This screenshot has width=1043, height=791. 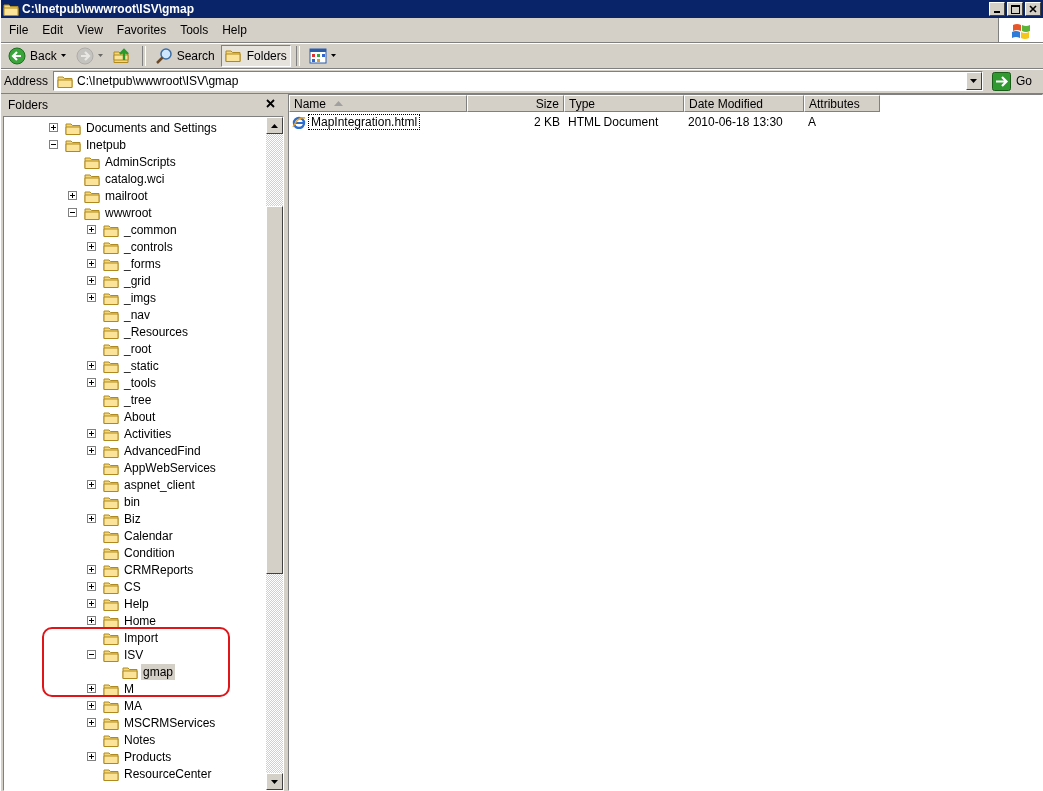 What do you see at coordinates (515, 103) in the screenshot?
I see `column-header: Size` at bounding box center [515, 103].